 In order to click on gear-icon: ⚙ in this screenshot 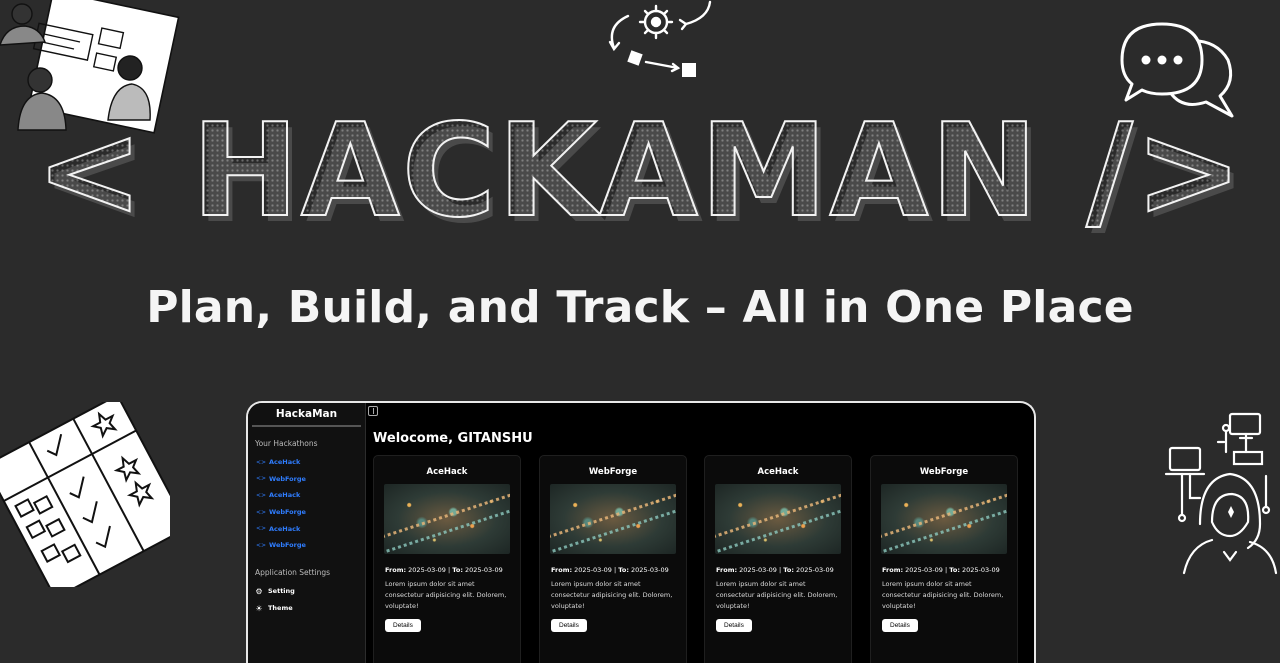, I will do `click(259, 591)`.